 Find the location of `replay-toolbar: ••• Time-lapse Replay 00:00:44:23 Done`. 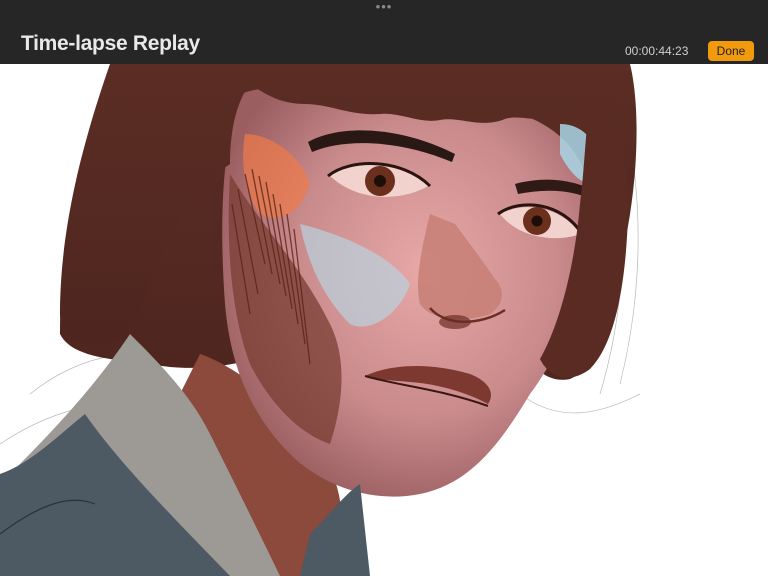

replay-toolbar: ••• Time-lapse Replay 00:00:44:23 Done is located at coordinates (384, 32).